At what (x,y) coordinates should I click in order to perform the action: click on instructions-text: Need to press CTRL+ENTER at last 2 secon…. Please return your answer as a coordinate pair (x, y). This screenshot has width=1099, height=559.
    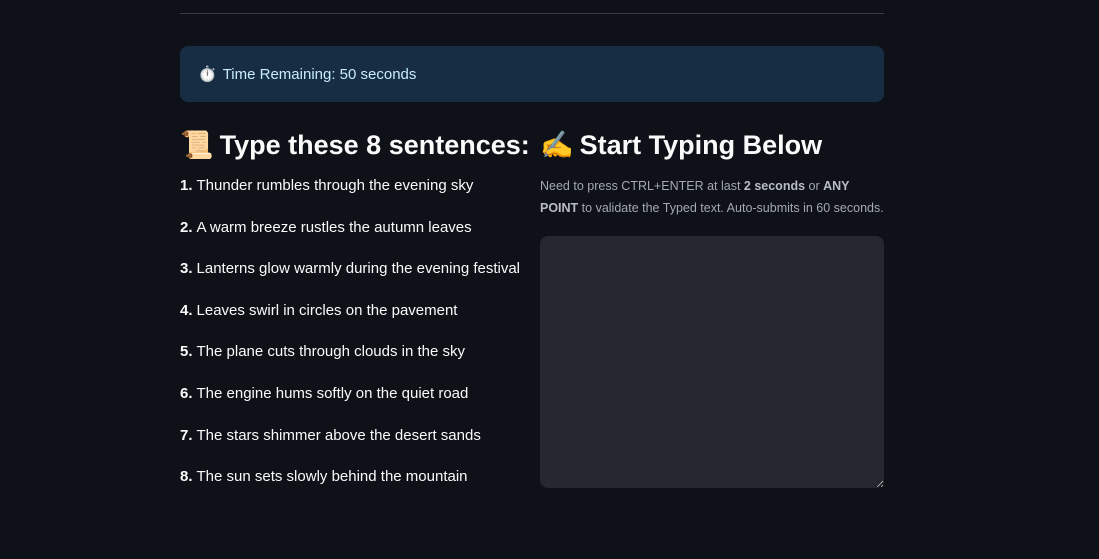
    Looking at the image, I should click on (712, 197).